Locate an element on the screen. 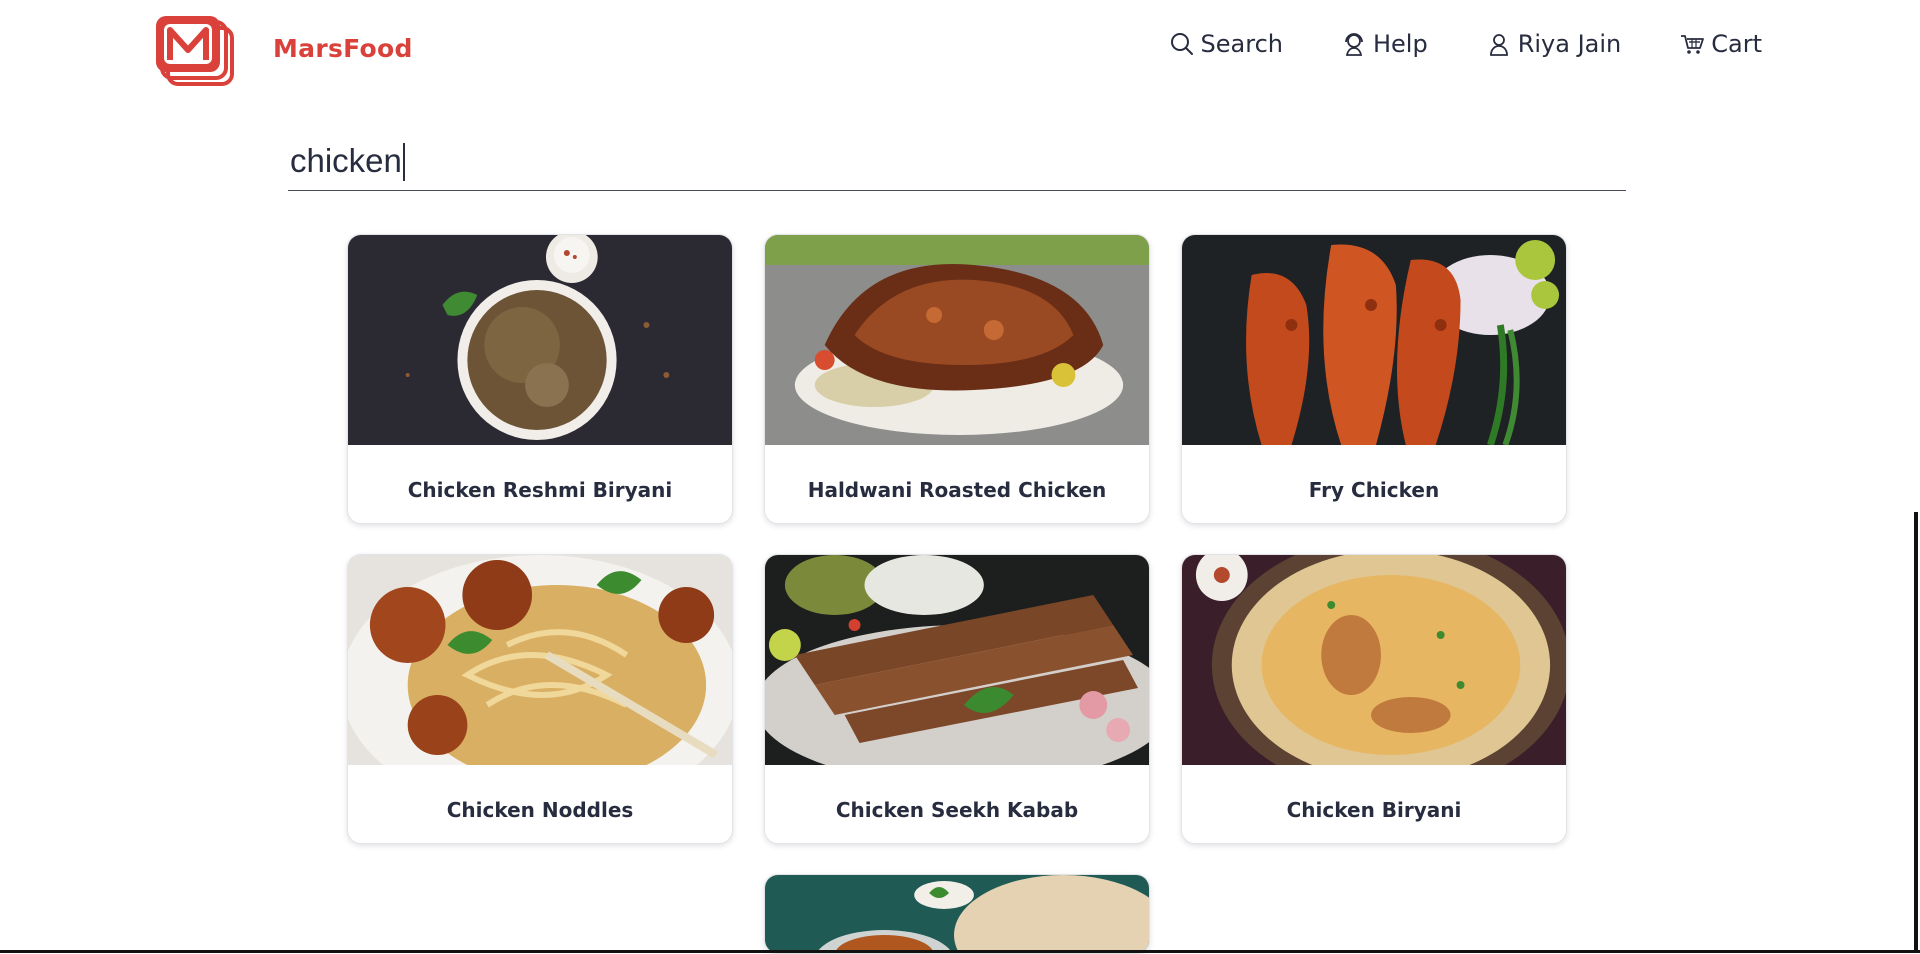 The image size is (1920, 954). search-icon is located at coordinates (1182, 44).